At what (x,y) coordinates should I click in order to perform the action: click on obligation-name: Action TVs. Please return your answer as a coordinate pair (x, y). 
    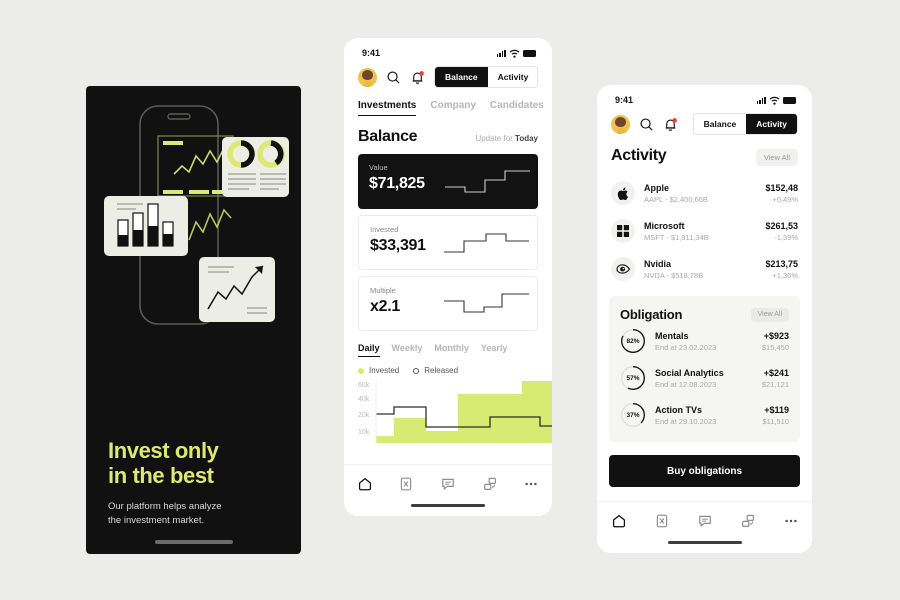
    Looking at the image, I should click on (679, 409).